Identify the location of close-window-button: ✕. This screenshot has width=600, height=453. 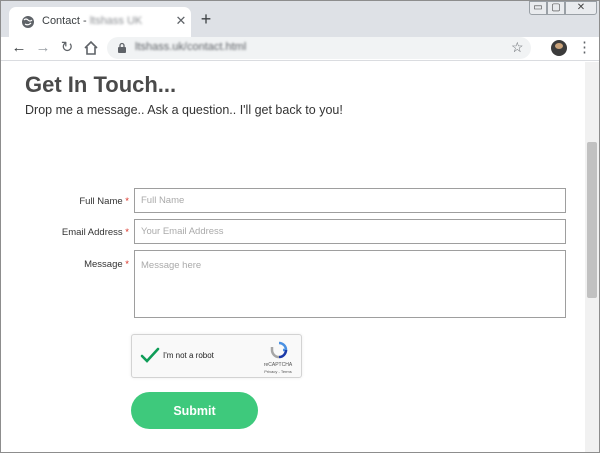
(581, 8).